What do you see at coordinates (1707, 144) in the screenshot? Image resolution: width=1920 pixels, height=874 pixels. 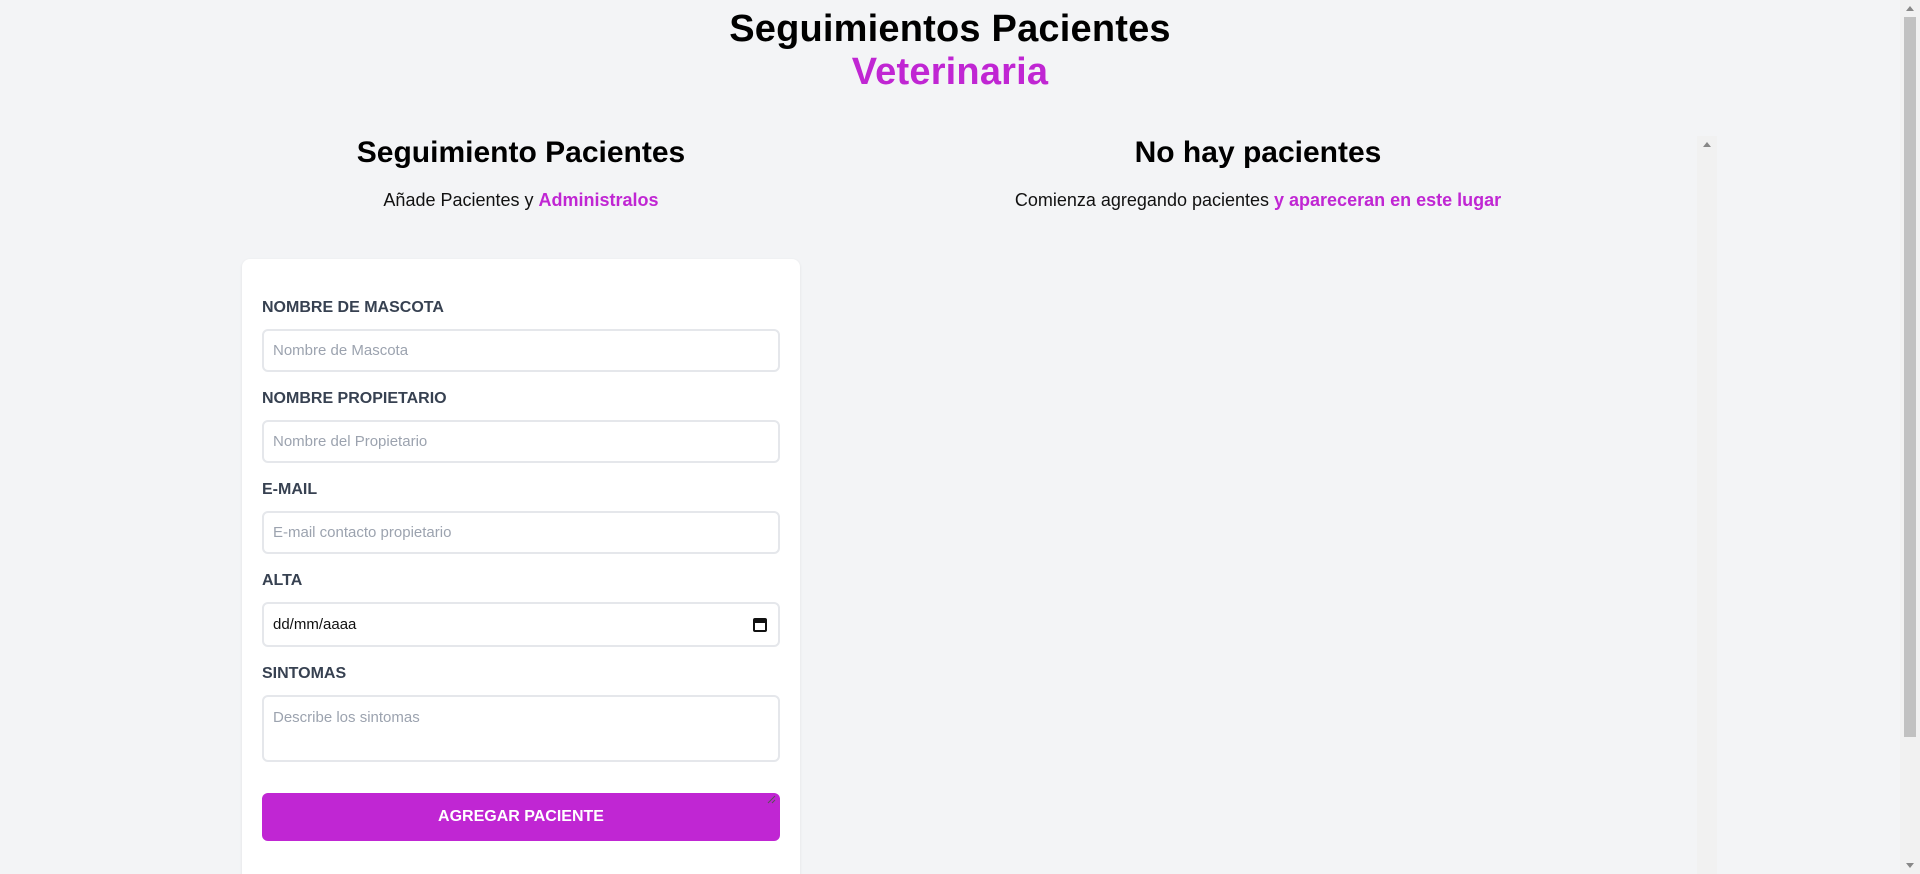 I see `scroll-up-arrow-icon` at bounding box center [1707, 144].